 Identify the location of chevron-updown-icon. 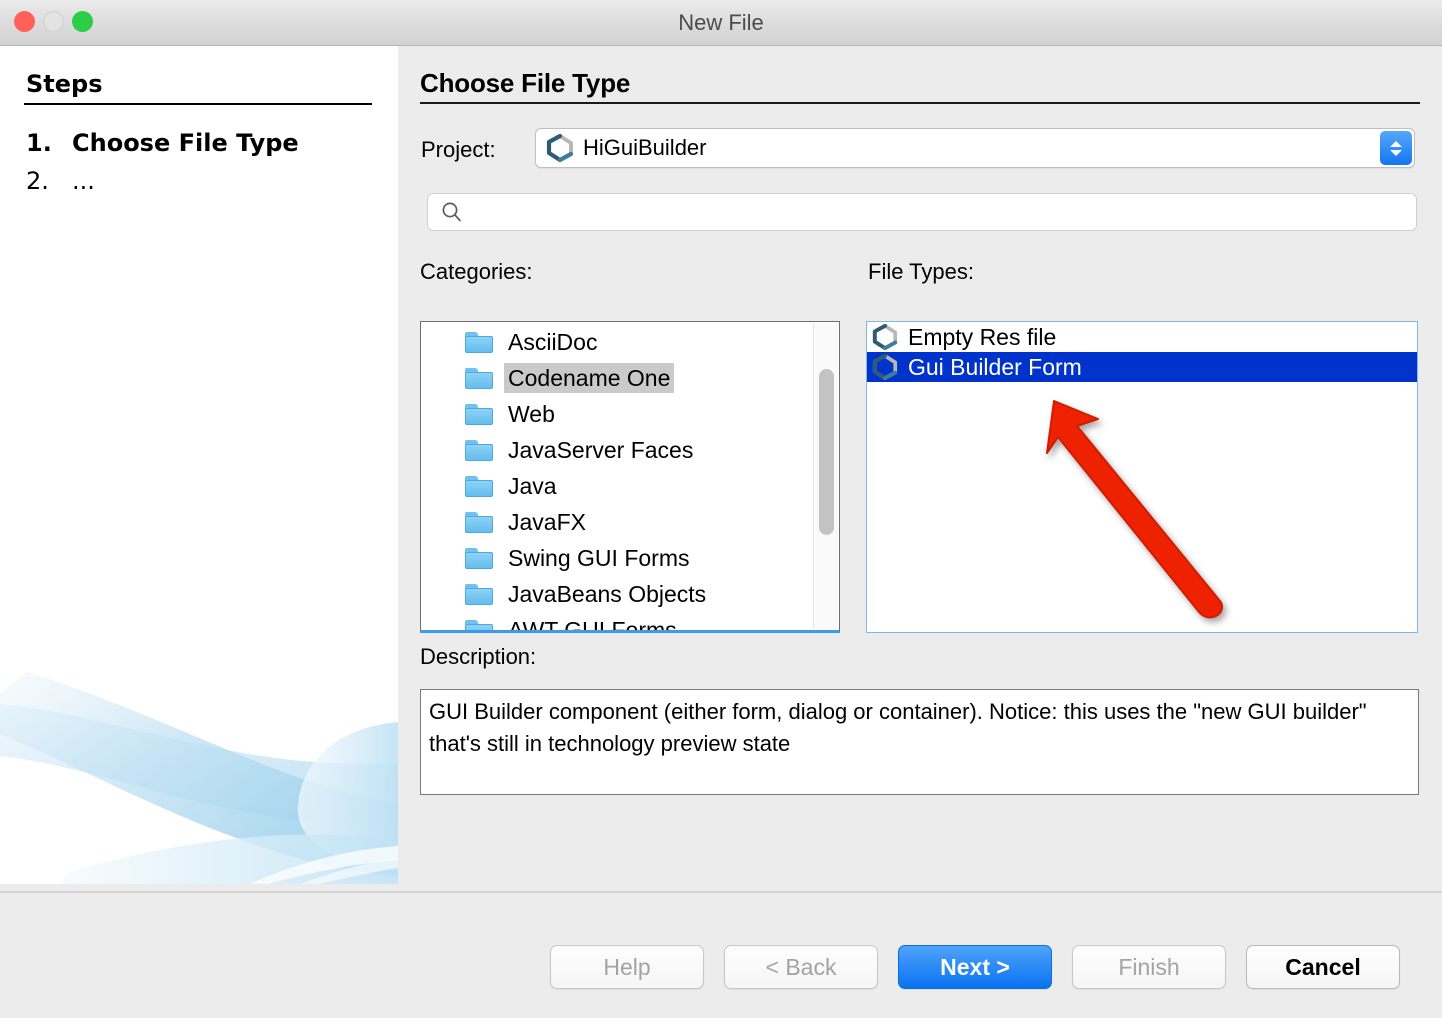
(1396, 148).